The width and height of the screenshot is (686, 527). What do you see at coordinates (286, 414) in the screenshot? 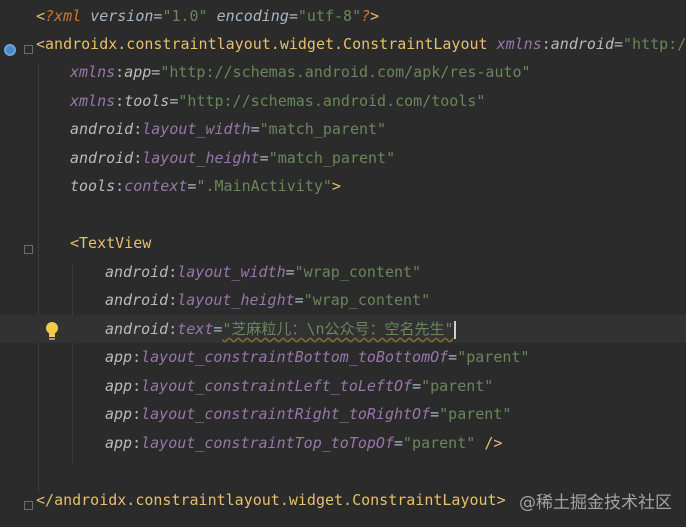
I see `code-token: layout_constraintRight_toRightOf` at bounding box center [286, 414].